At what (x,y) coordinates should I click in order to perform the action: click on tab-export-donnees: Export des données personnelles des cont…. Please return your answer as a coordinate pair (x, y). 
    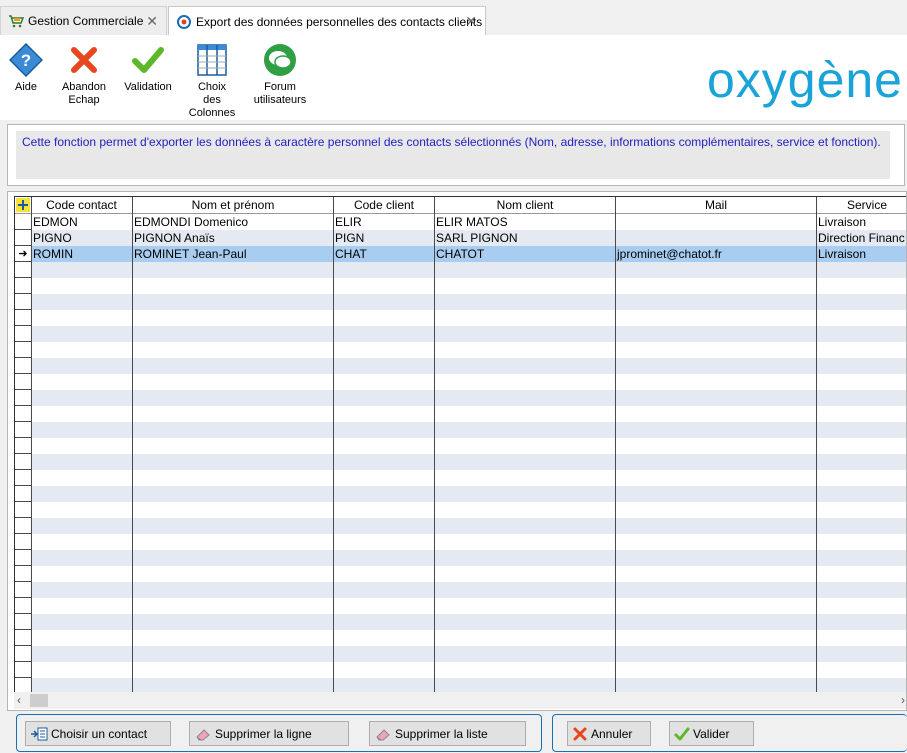
    Looking at the image, I should click on (327, 21).